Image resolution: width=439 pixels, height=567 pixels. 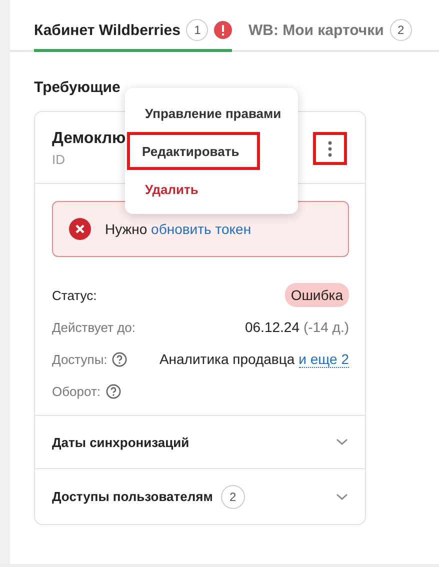 I want to click on status-badge: Ошибка, so click(x=316, y=295).